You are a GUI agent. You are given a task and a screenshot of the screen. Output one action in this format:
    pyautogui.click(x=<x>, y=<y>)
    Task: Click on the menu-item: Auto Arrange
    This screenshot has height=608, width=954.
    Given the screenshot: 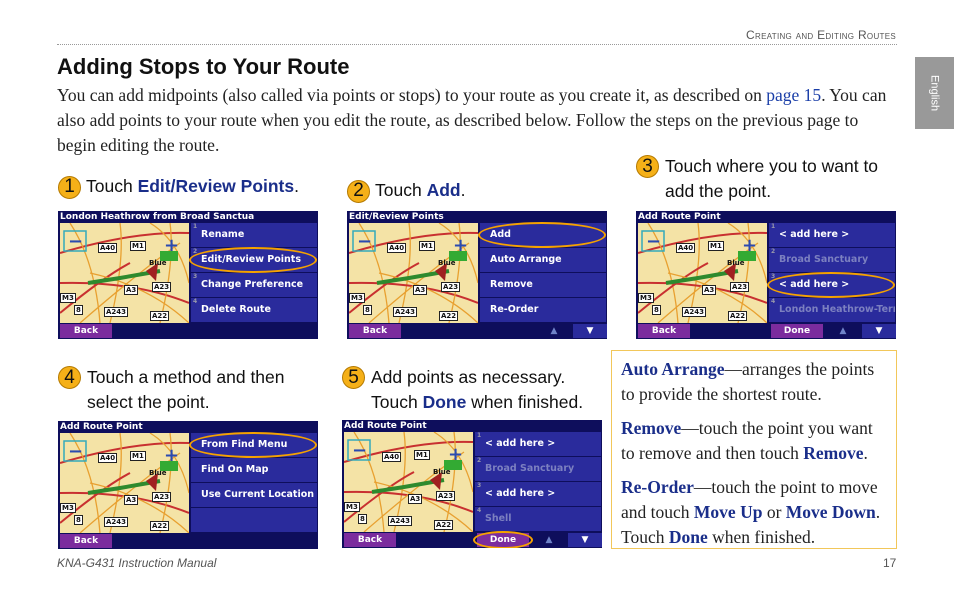 What is the action you would take?
    pyautogui.click(x=543, y=260)
    